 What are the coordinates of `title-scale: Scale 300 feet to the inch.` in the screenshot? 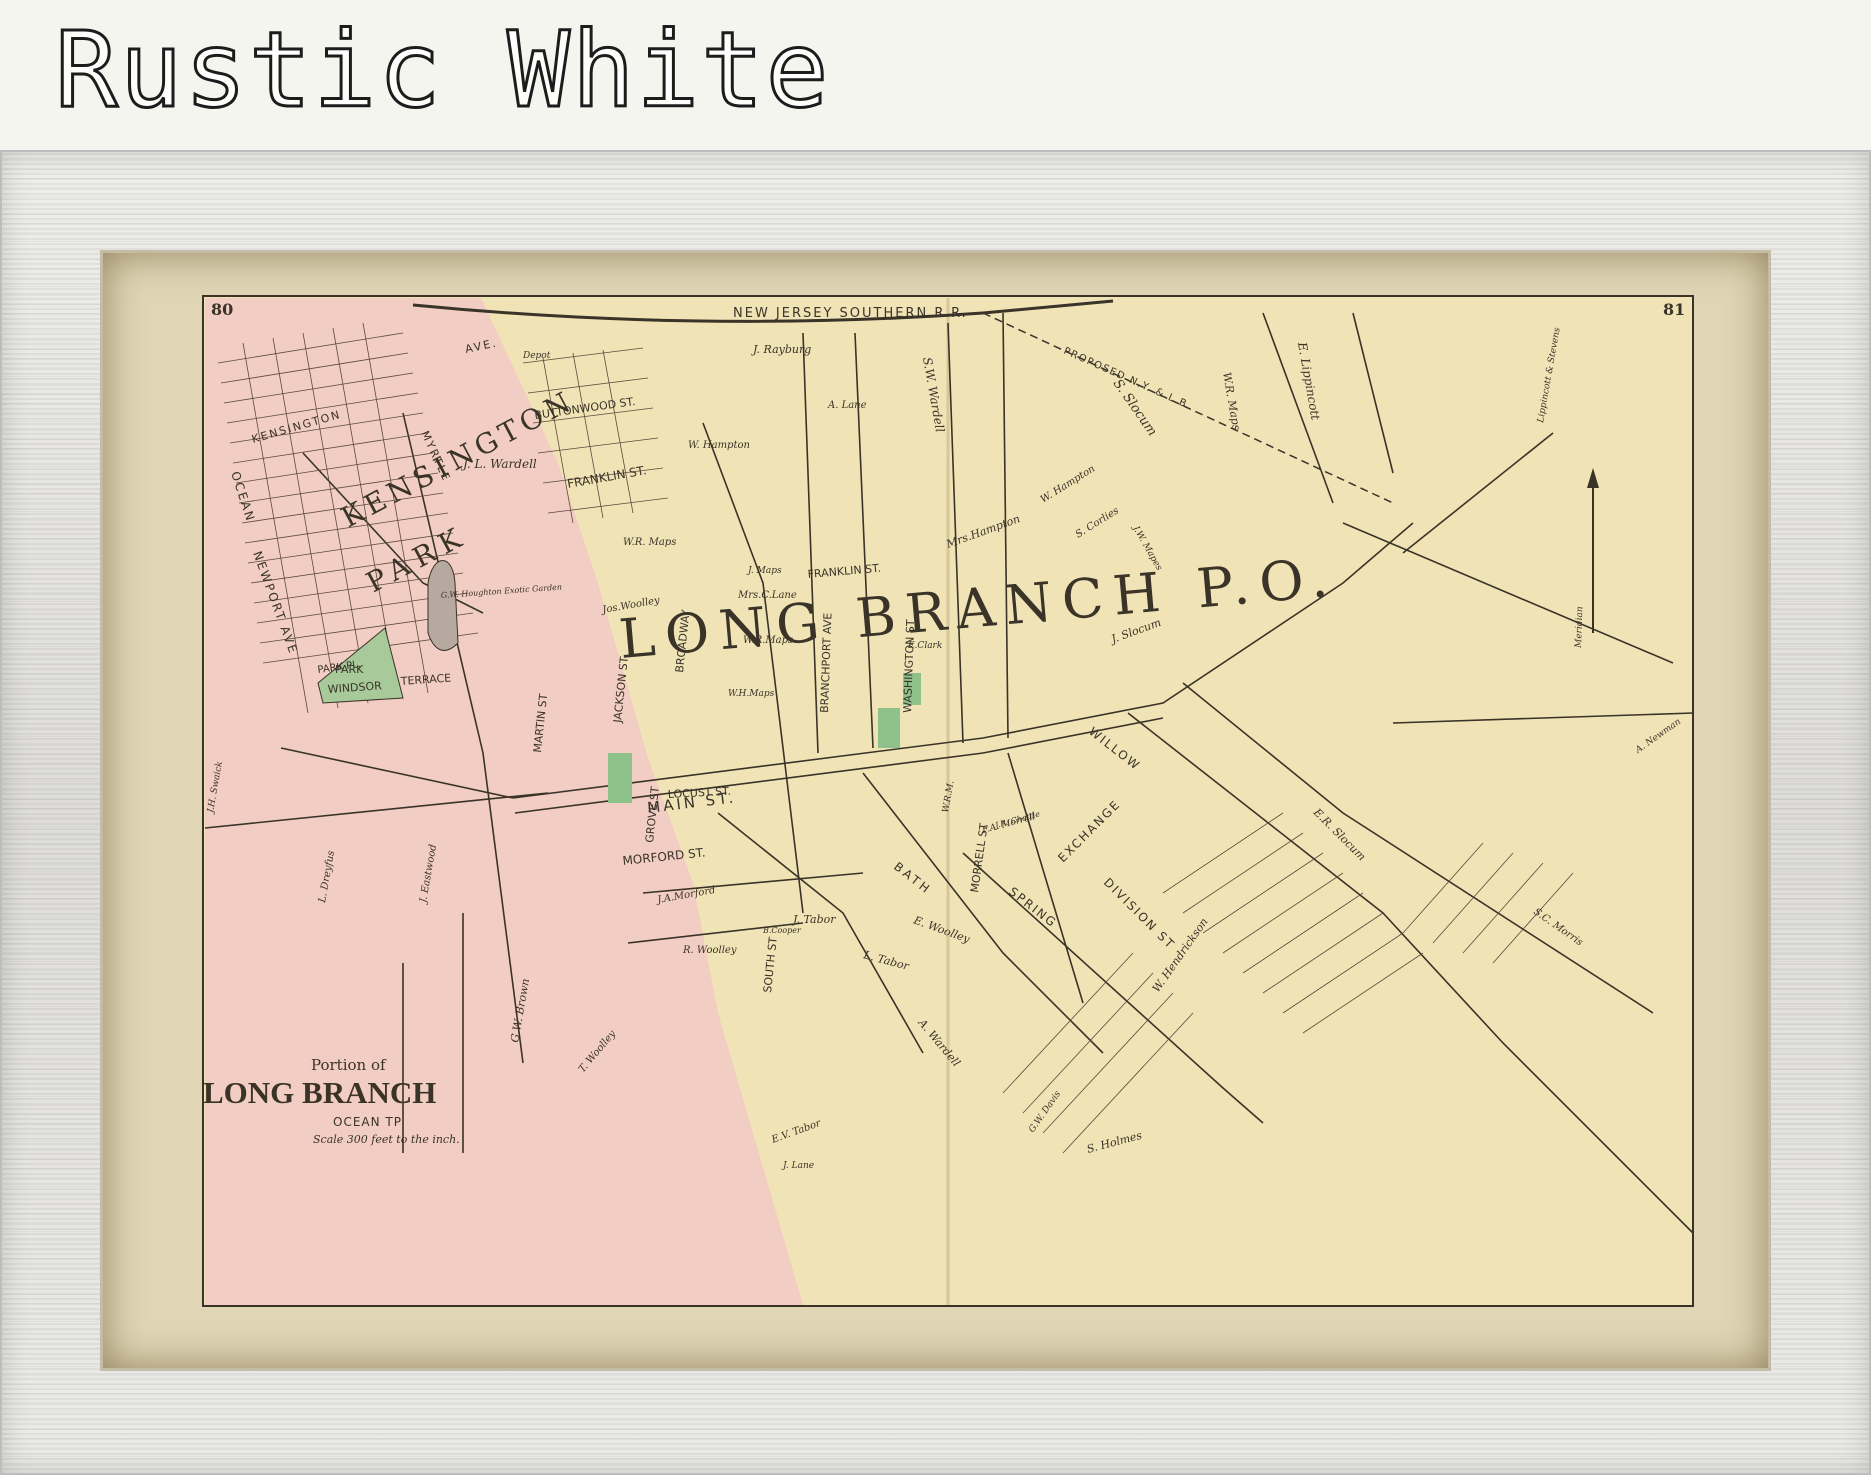 It's located at (386, 1139).